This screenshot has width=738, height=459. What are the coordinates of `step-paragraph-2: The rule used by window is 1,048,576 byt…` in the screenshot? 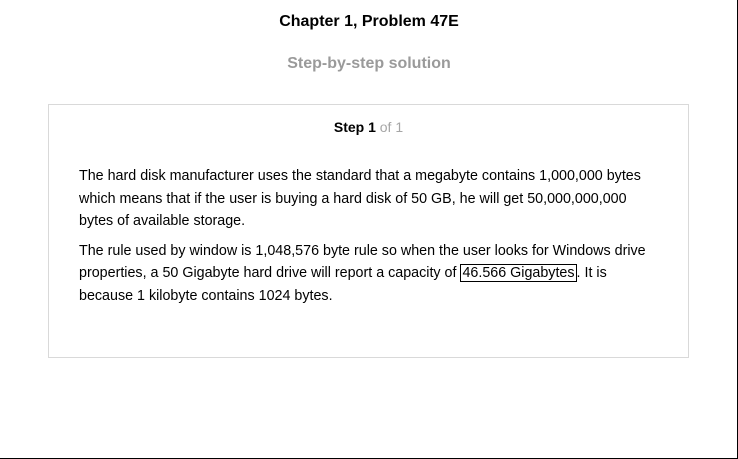 It's located at (371, 274).